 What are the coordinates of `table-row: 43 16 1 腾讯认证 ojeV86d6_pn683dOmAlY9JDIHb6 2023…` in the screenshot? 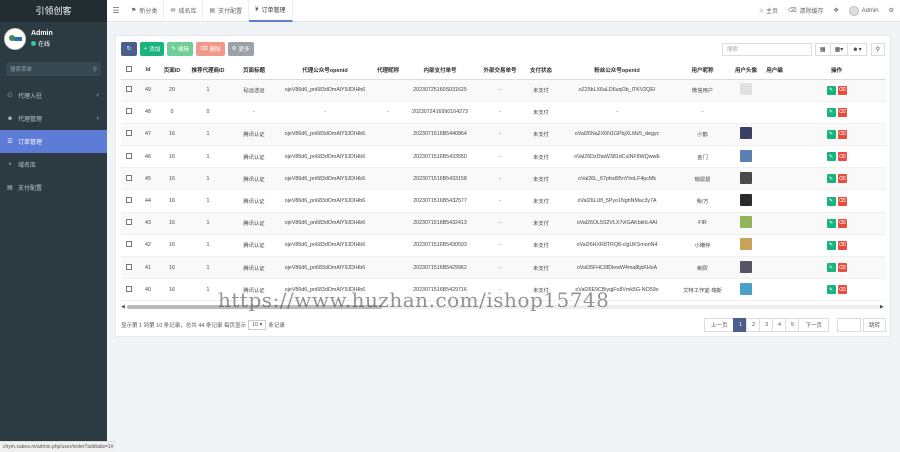 It's located at (503, 223).